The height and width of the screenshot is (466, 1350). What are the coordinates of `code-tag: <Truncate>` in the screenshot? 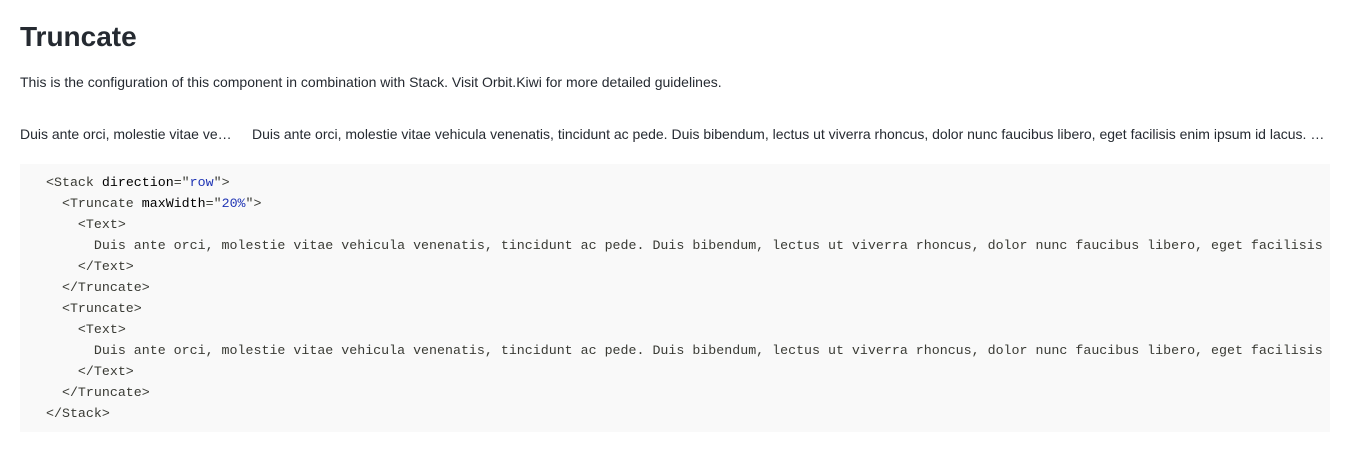 It's located at (101, 308).